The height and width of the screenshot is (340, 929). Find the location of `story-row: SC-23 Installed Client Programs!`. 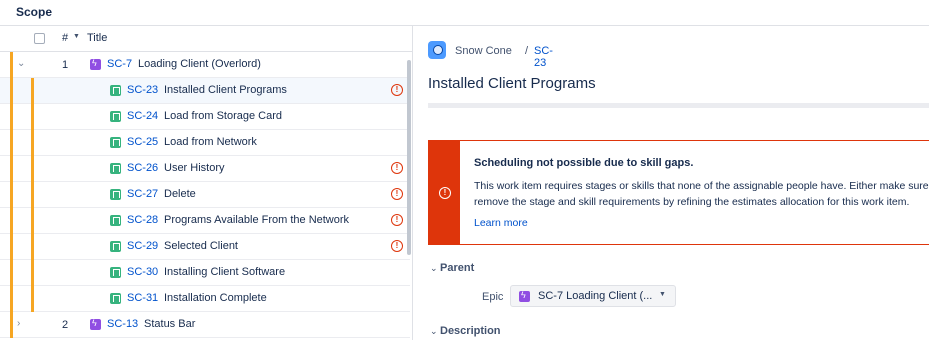

story-row: SC-23 Installed Client Programs! is located at coordinates (205, 91).